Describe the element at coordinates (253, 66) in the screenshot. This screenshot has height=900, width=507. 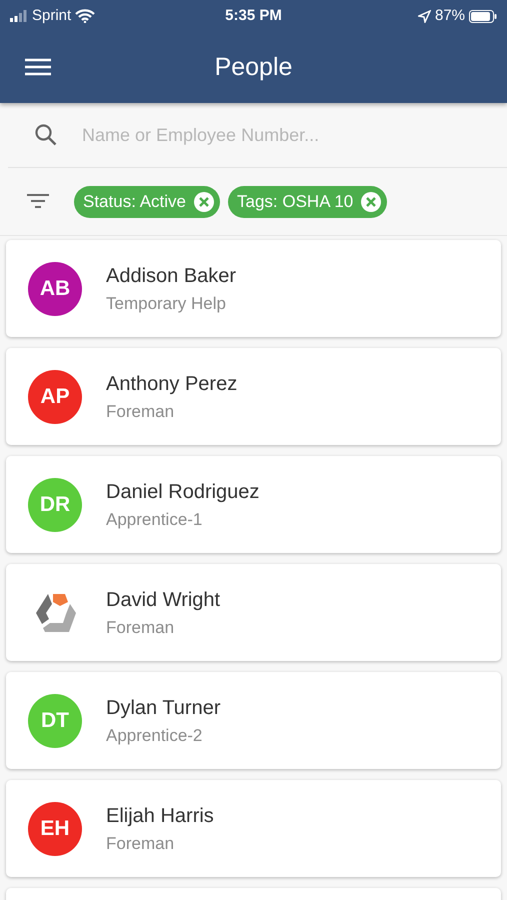
I see `page-title: People` at that location.